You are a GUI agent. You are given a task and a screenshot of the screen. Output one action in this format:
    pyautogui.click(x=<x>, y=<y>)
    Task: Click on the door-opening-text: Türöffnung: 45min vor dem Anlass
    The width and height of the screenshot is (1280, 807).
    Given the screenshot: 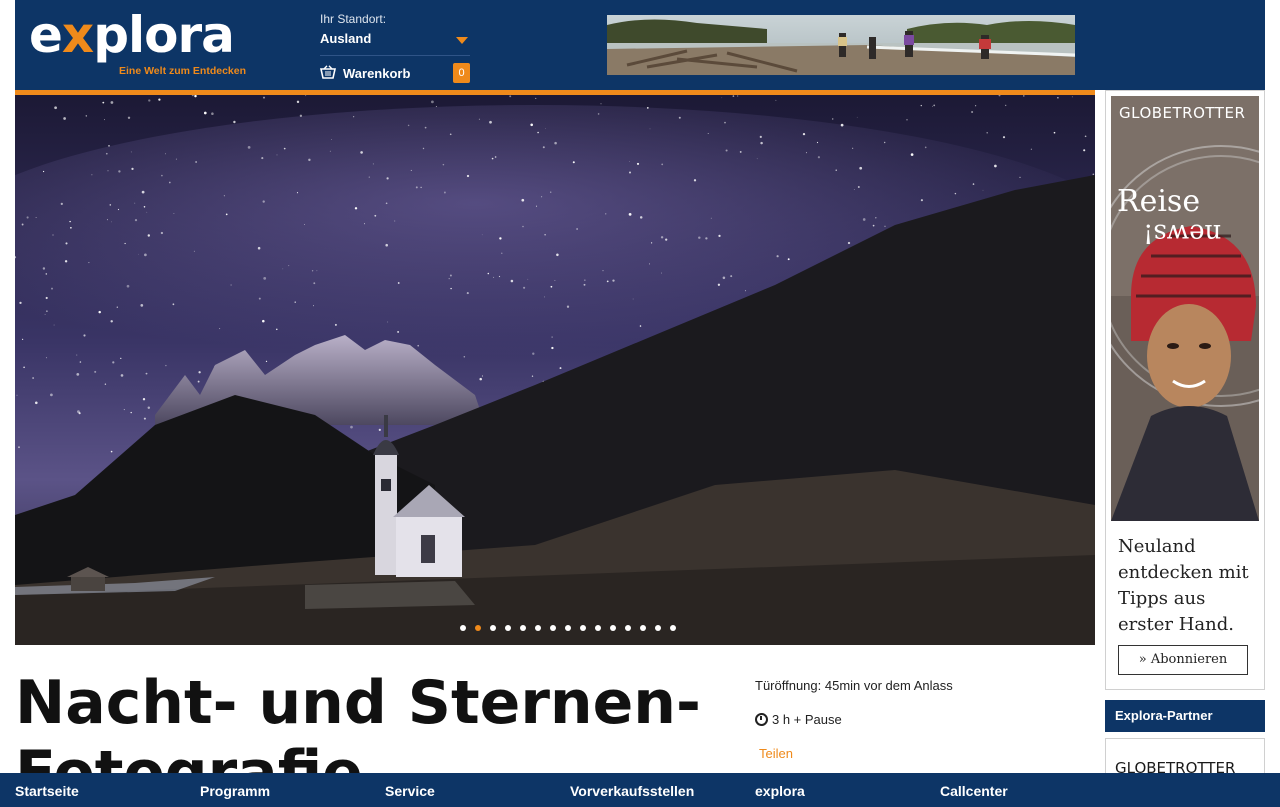 What is the action you would take?
    pyautogui.click(x=854, y=685)
    